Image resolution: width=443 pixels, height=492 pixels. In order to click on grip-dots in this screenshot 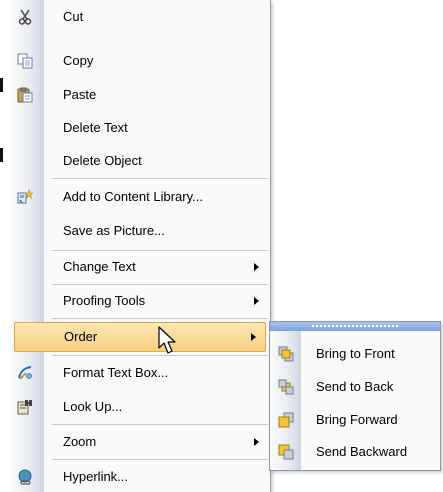, I will do `click(355, 326)`.